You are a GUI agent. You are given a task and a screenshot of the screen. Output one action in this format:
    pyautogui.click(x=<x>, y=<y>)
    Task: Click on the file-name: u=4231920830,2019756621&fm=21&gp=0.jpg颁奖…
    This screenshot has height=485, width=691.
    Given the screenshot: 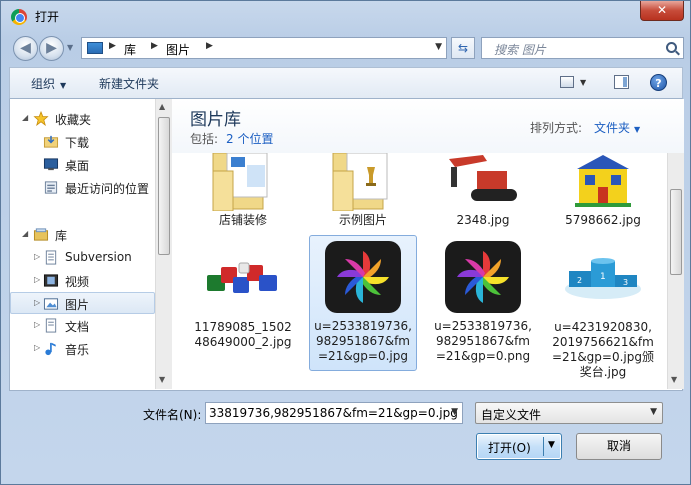 What is the action you would take?
    pyautogui.click(x=603, y=349)
    